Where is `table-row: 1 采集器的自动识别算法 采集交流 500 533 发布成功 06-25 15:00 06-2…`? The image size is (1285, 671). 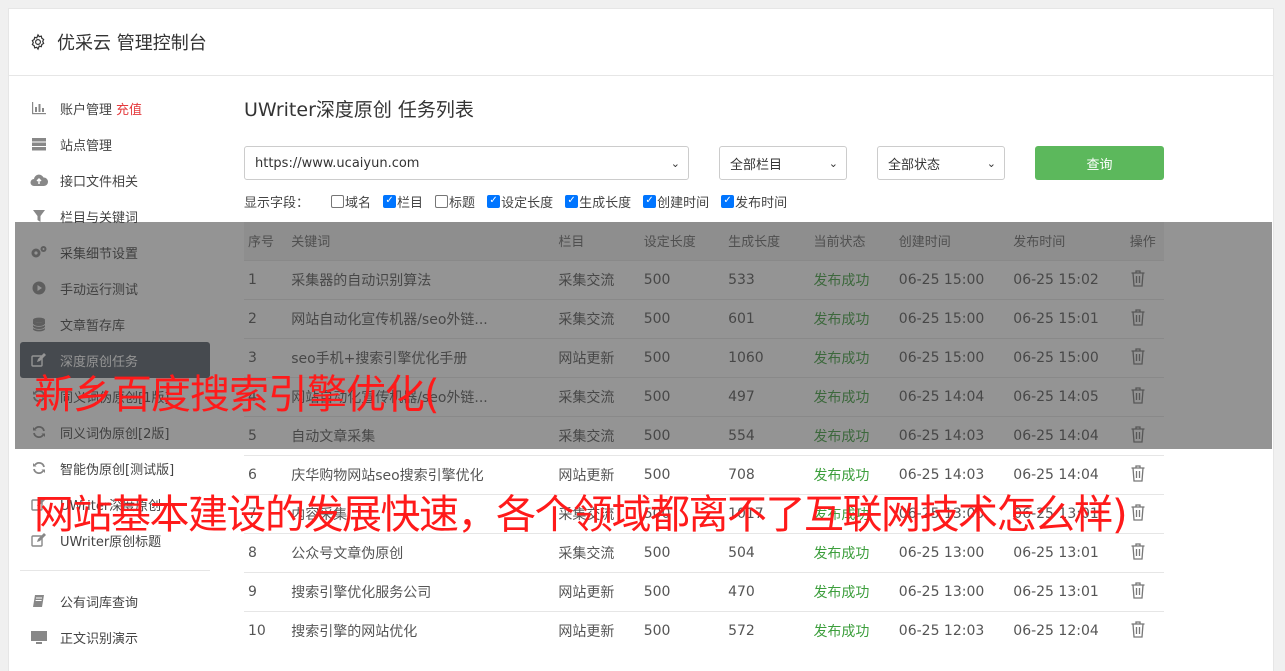 table-row: 1 采集器的自动识别算法 采集交流 500 533 发布成功 06-25 15:00 06-2… is located at coordinates (704, 279).